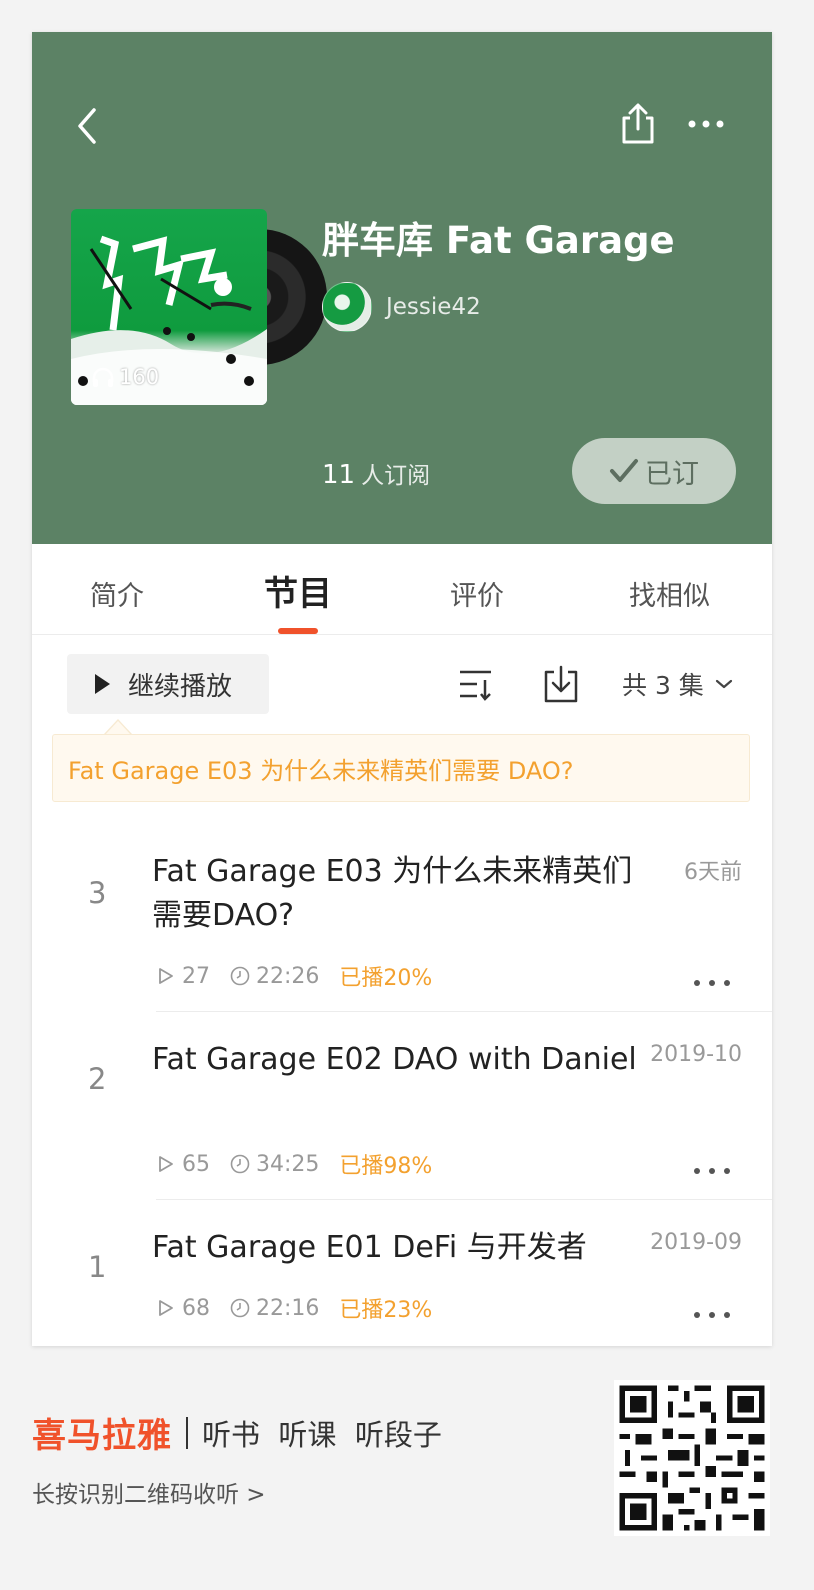 This screenshot has height=1590, width=814. Describe the element at coordinates (669, 593) in the screenshot. I see `tab-similar: 找相似` at that location.